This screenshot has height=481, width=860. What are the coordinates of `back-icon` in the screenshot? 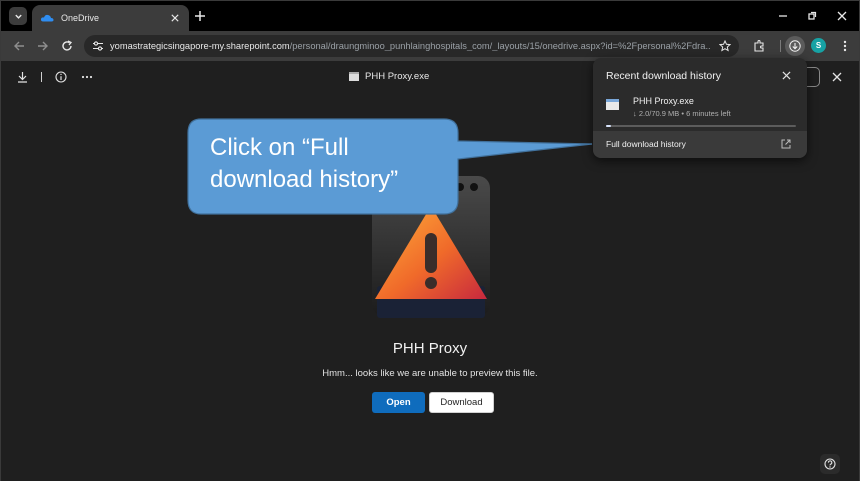 It's located at (19, 46).